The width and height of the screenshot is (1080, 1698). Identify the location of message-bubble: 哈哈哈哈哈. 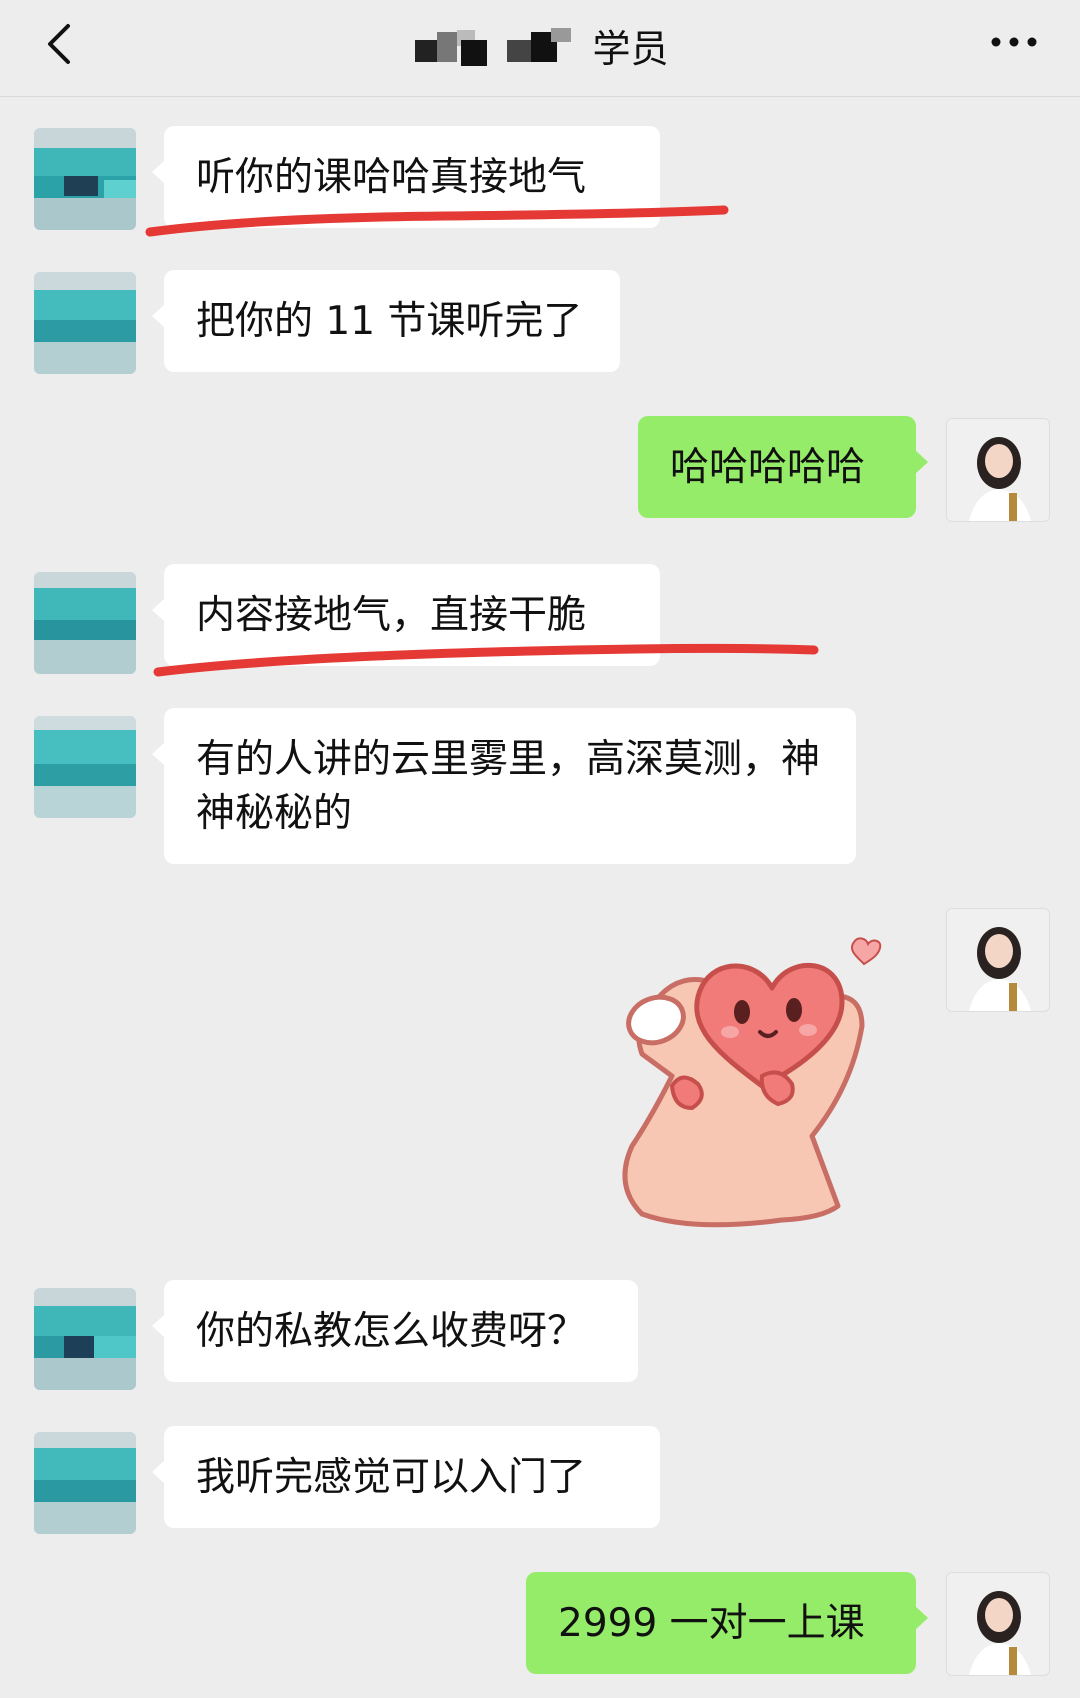
(783, 467).